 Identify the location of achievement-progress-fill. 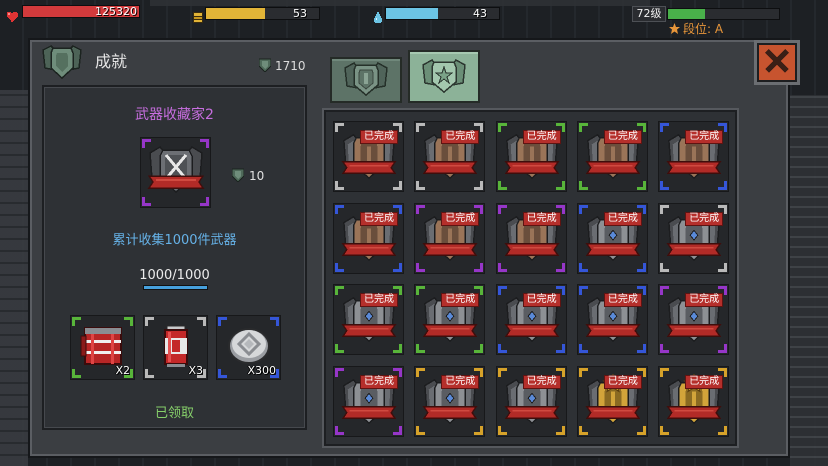
(175, 287).